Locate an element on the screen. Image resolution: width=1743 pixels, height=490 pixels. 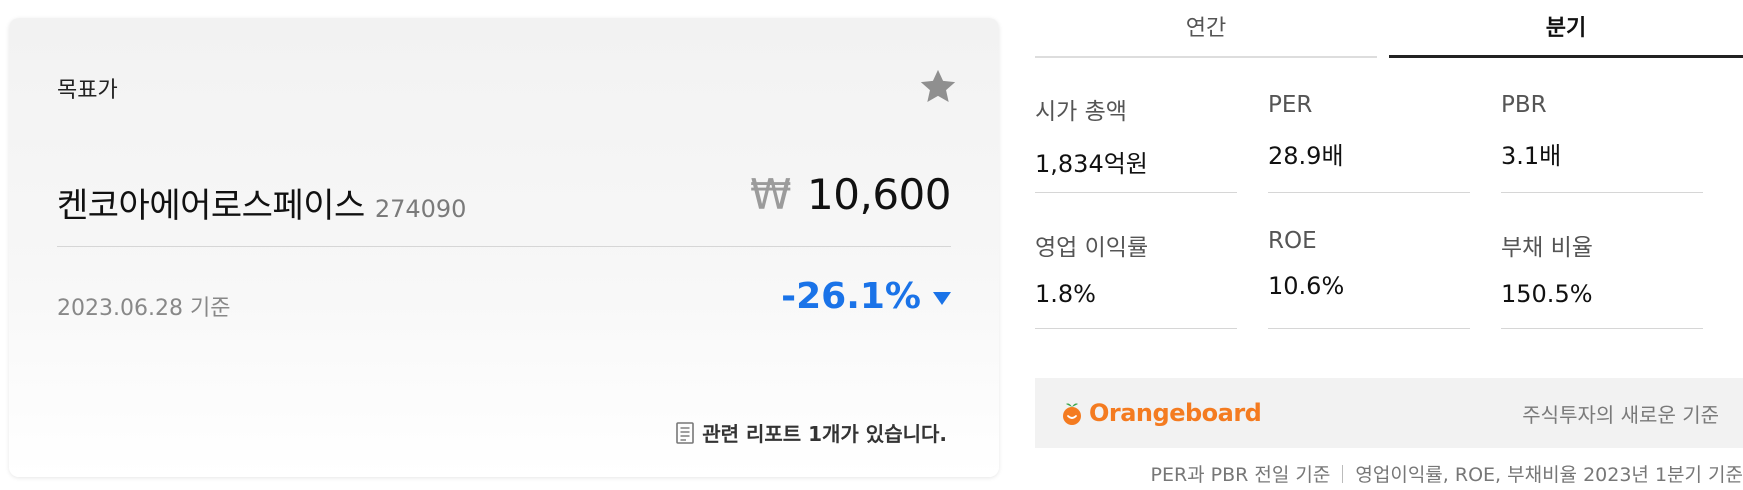
metric-label: 시가 총액 is located at coordinates (1081, 112).